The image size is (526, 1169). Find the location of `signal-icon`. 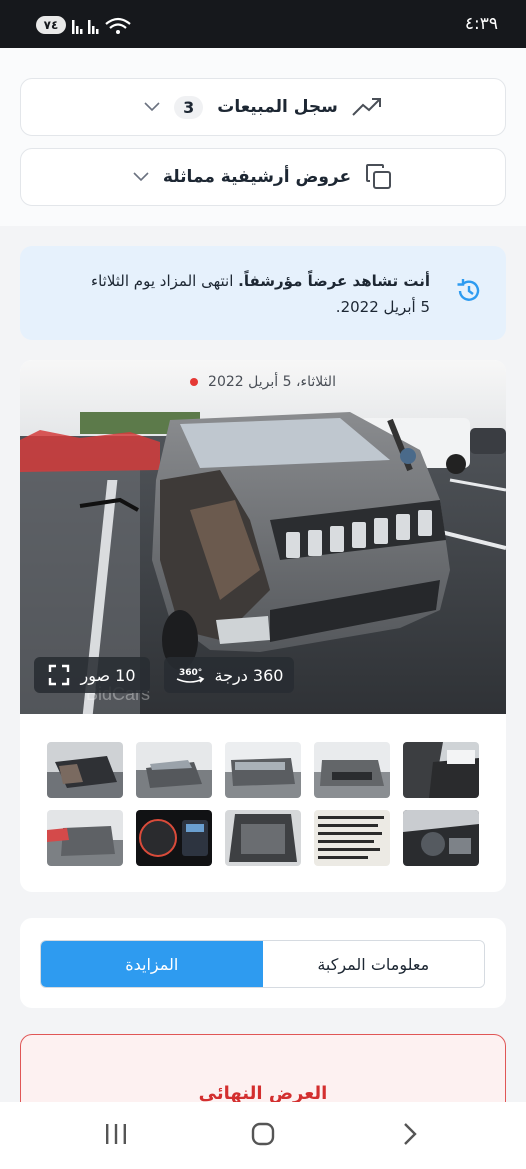

signal-icon is located at coordinates (101, 25).